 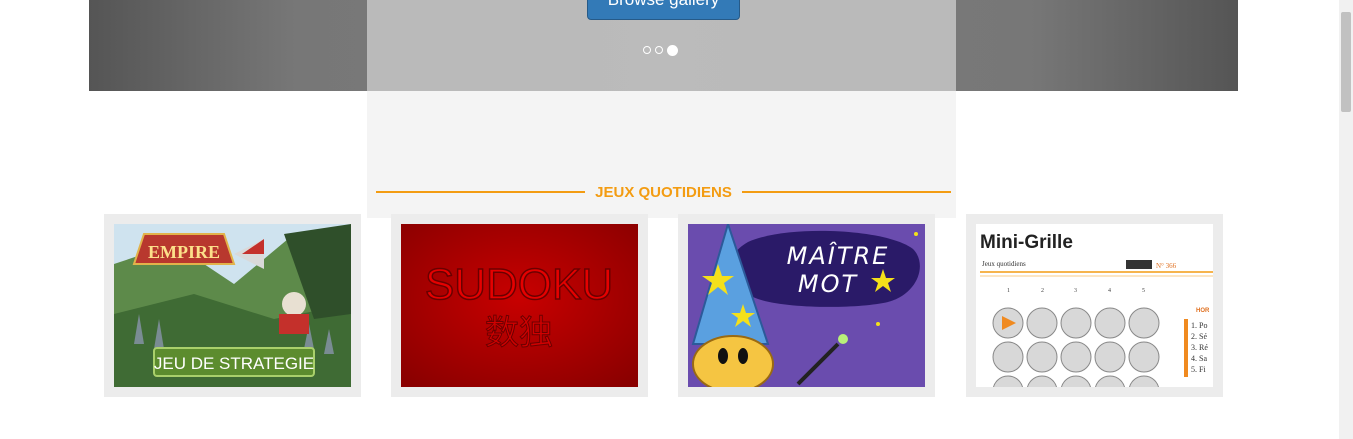 I want to click on mini-grille-list-5: 5. Fi, so click(x=1198, y=369).